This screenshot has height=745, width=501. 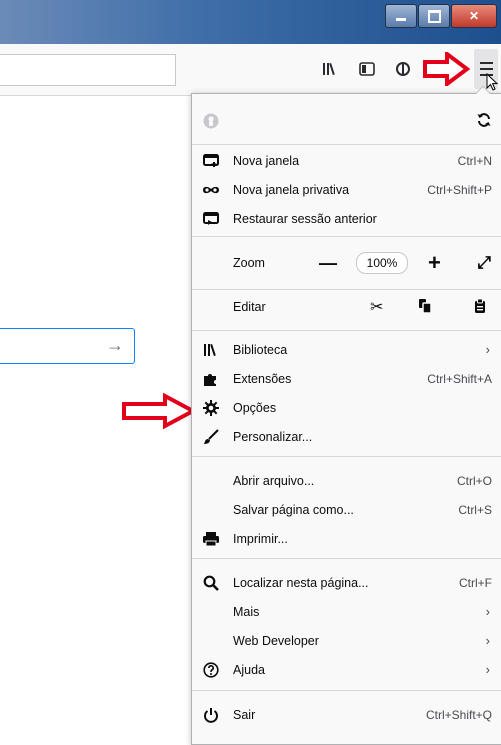 I want to click on zoom-controls: Zoom — 100% + ⤢, so click(x=346, y=263).